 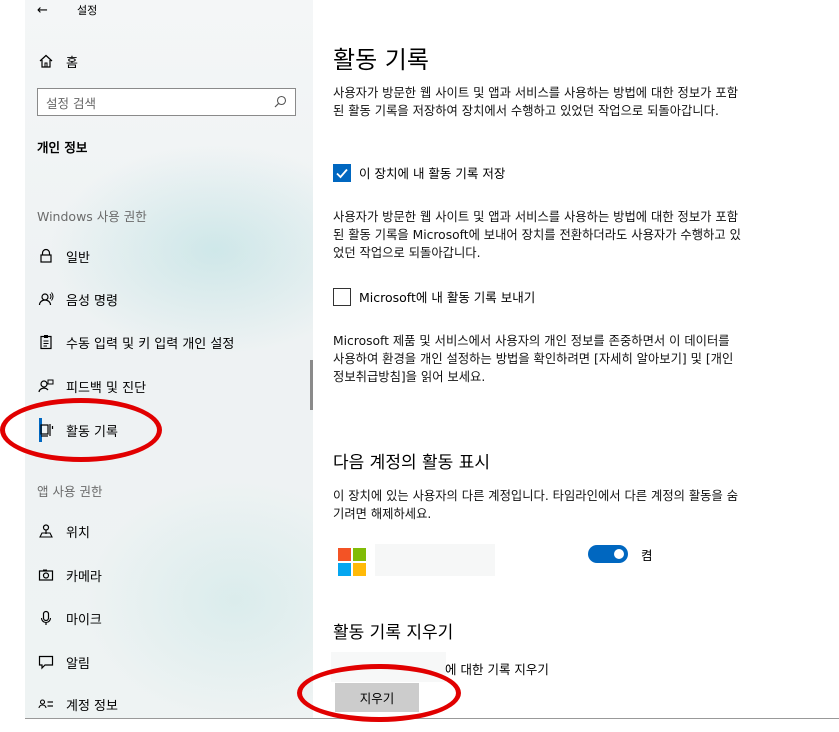 What do you see at coordinates (381, 60) in the screenshot?
I see `page-title: 활동 기록` at bounding box center [381, 60].